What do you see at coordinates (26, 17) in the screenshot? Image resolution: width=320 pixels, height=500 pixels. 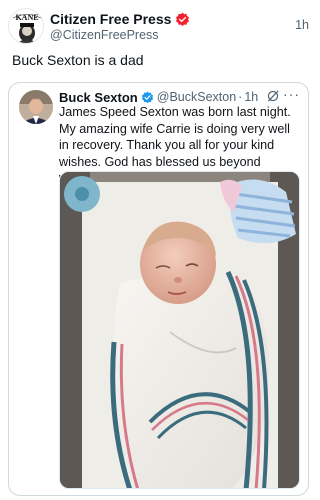 I see `avatar-kane-text: KANE` at bounding box center [26, 17].